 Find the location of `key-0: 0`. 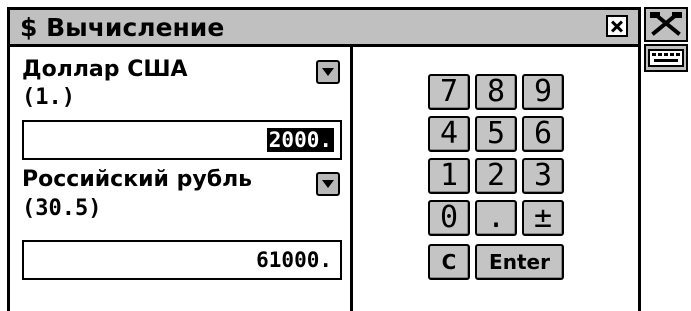

key-0: 0 is located at coordinates (449, 218).